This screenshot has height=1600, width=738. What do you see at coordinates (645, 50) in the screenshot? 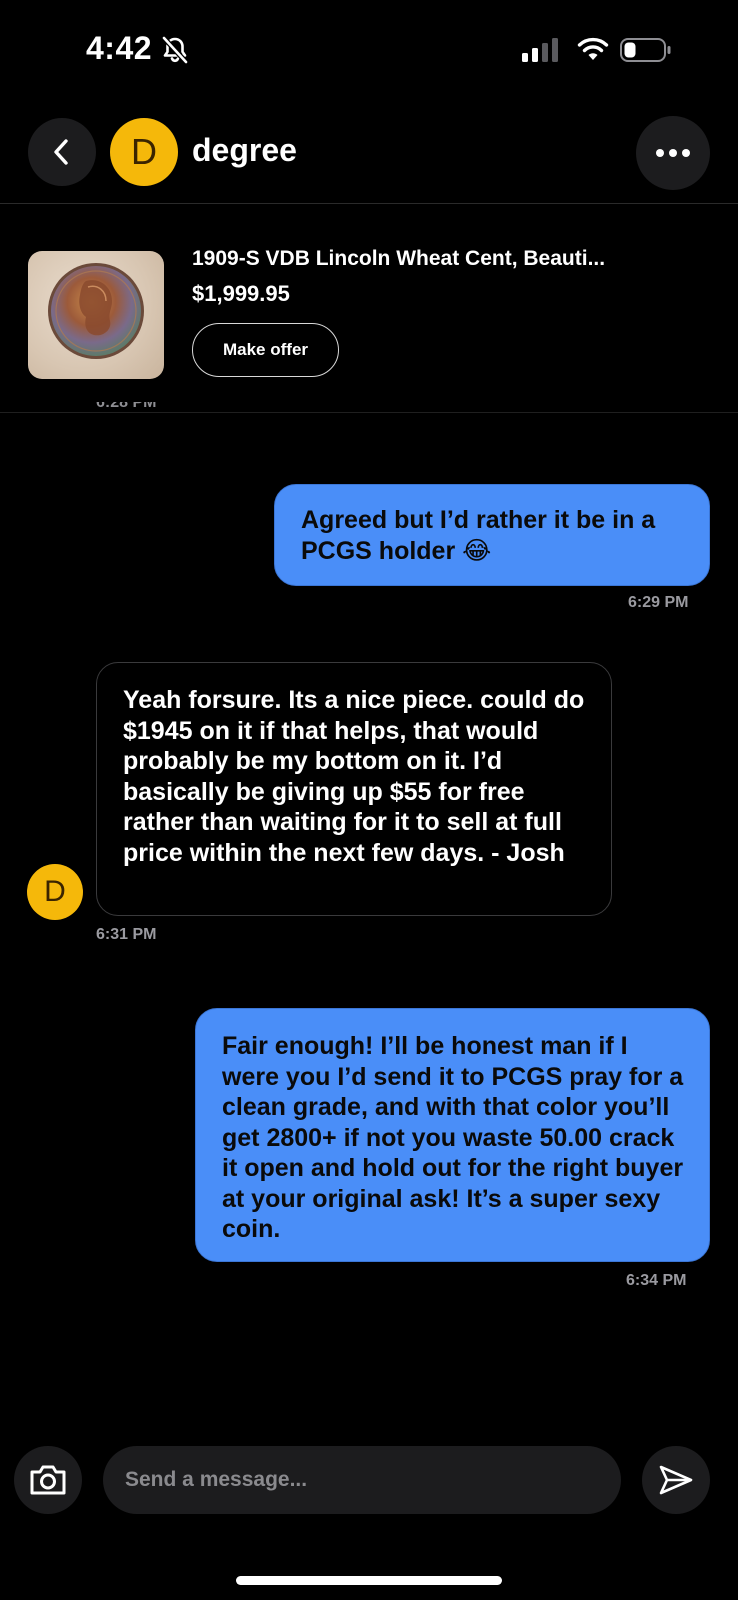
I see `battery-icon` at bounding box center [645, 50].